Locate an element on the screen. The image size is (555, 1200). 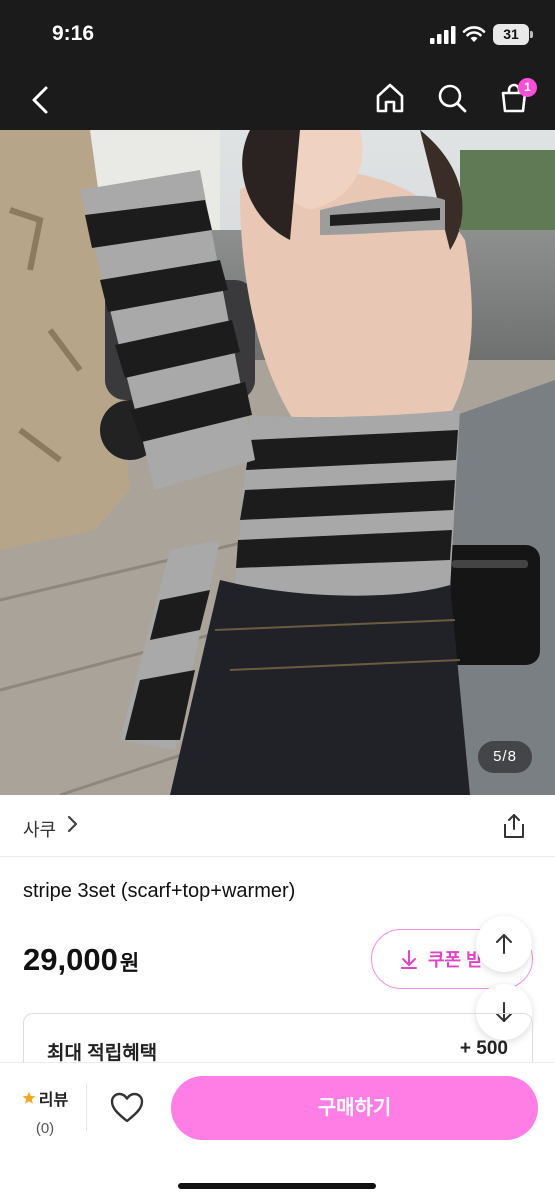
product-price: 29,000원 is located at coordinates (81, 960).